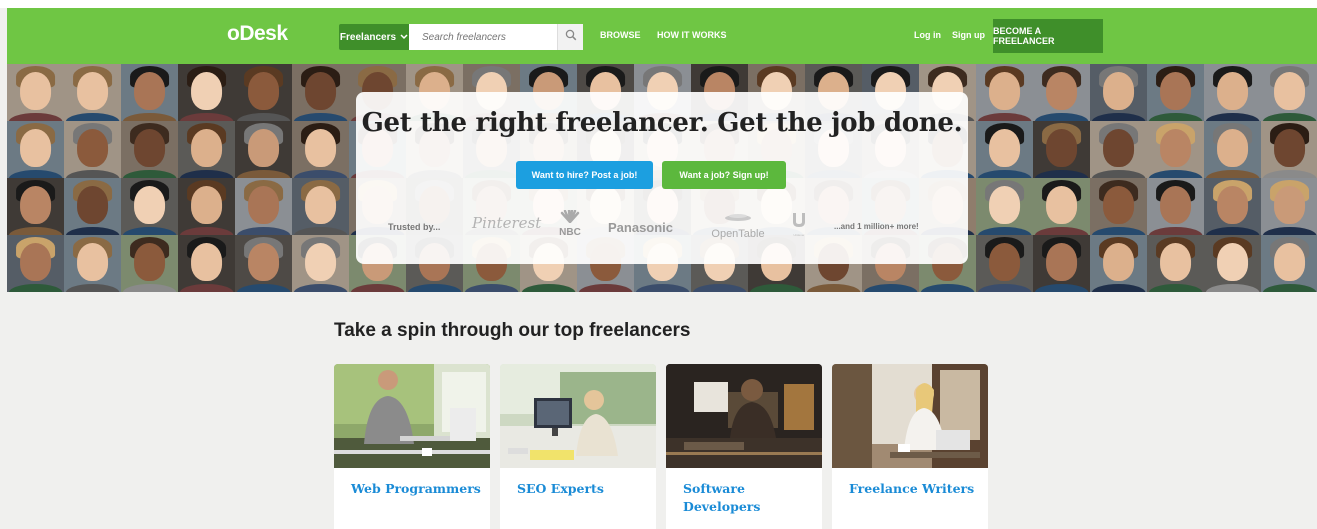  What do you see at coordinates (641, 227) in the screenshot?
I see `panasonic-logo: Panasonic` at bounding box center [641, 227].